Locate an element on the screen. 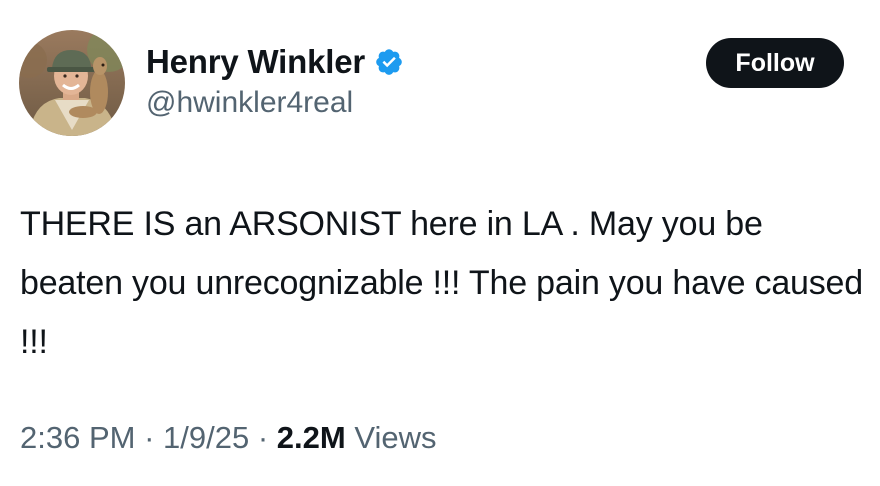 This screenshot has height=486, width=880. follow-button: Follow is located at coordinates (775, 63).